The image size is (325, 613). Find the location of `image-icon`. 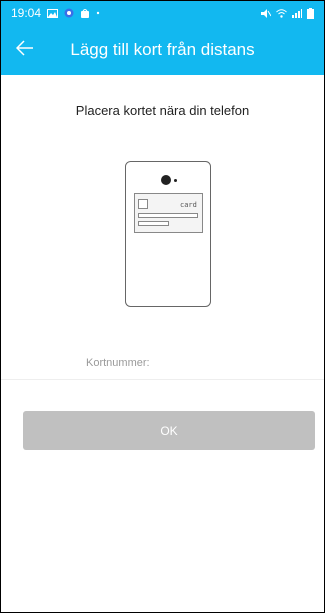

image-icon is located at coordinates (53, 13).